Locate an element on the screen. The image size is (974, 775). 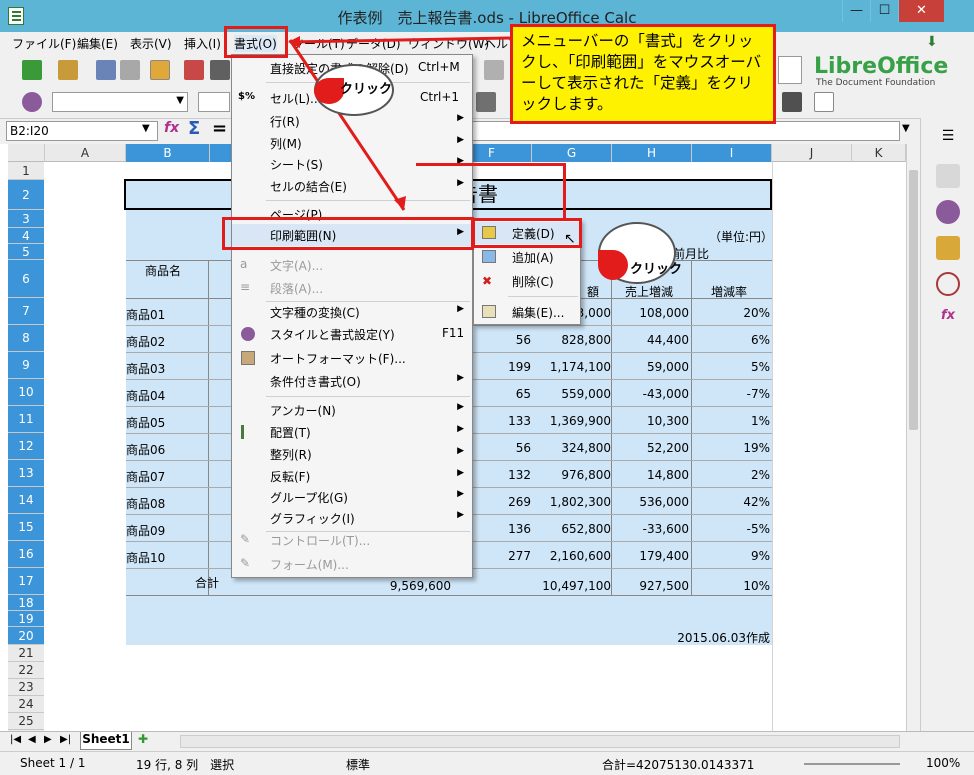
styles-icon is located at coordinates (32, 102).